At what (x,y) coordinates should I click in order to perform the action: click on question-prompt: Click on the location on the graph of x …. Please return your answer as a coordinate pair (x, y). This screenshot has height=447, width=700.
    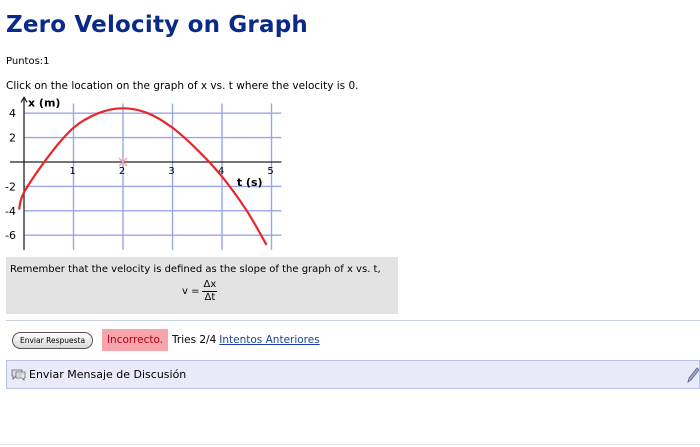
    Looking at the image, I should click on (182, 86).